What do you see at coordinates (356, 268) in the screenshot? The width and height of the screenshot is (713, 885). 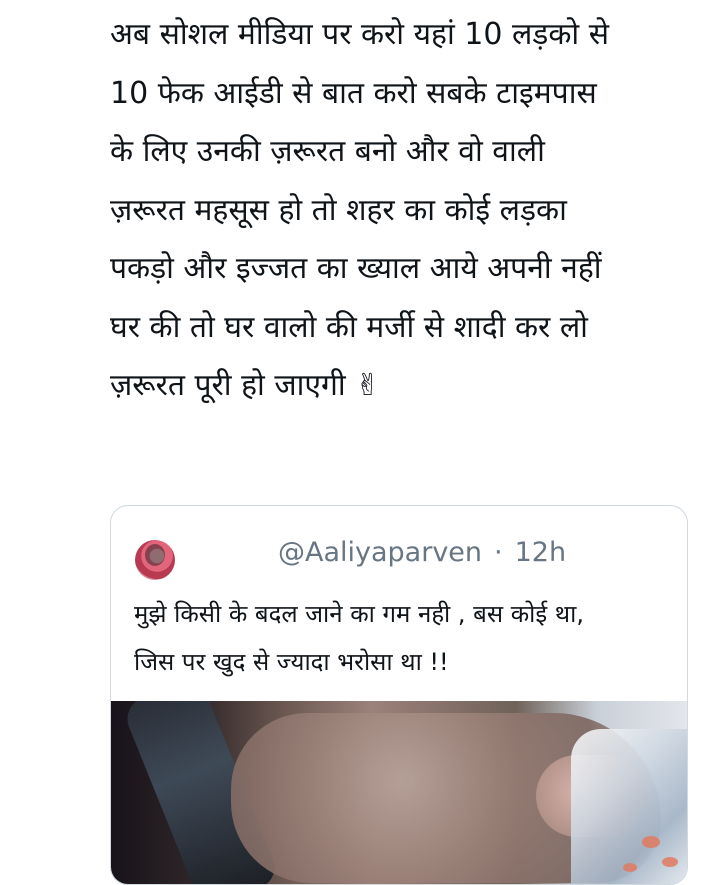 I see `tweet-line: पकड़ो और इज्जत का ख्याल आये अपनी नहीं` at bounding box center [356, 268].